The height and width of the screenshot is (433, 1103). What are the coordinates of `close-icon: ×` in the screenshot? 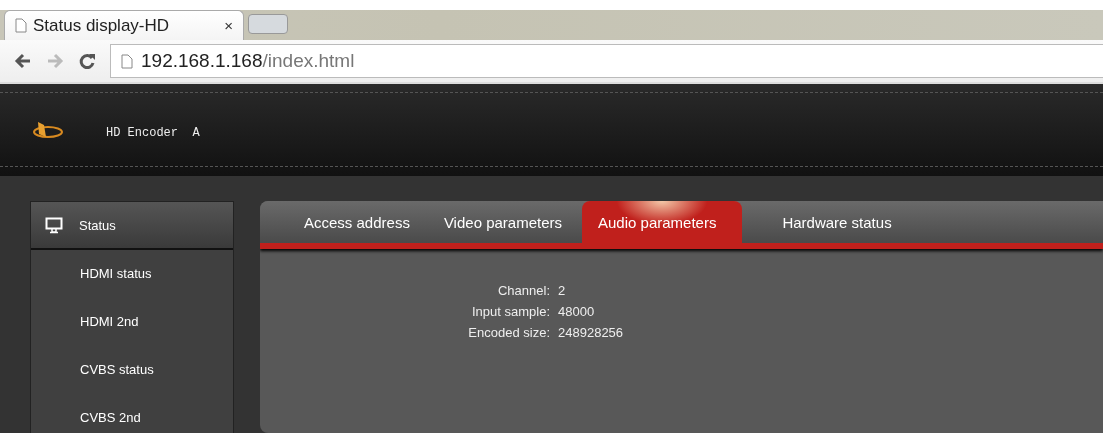 It's located at (228, 25).